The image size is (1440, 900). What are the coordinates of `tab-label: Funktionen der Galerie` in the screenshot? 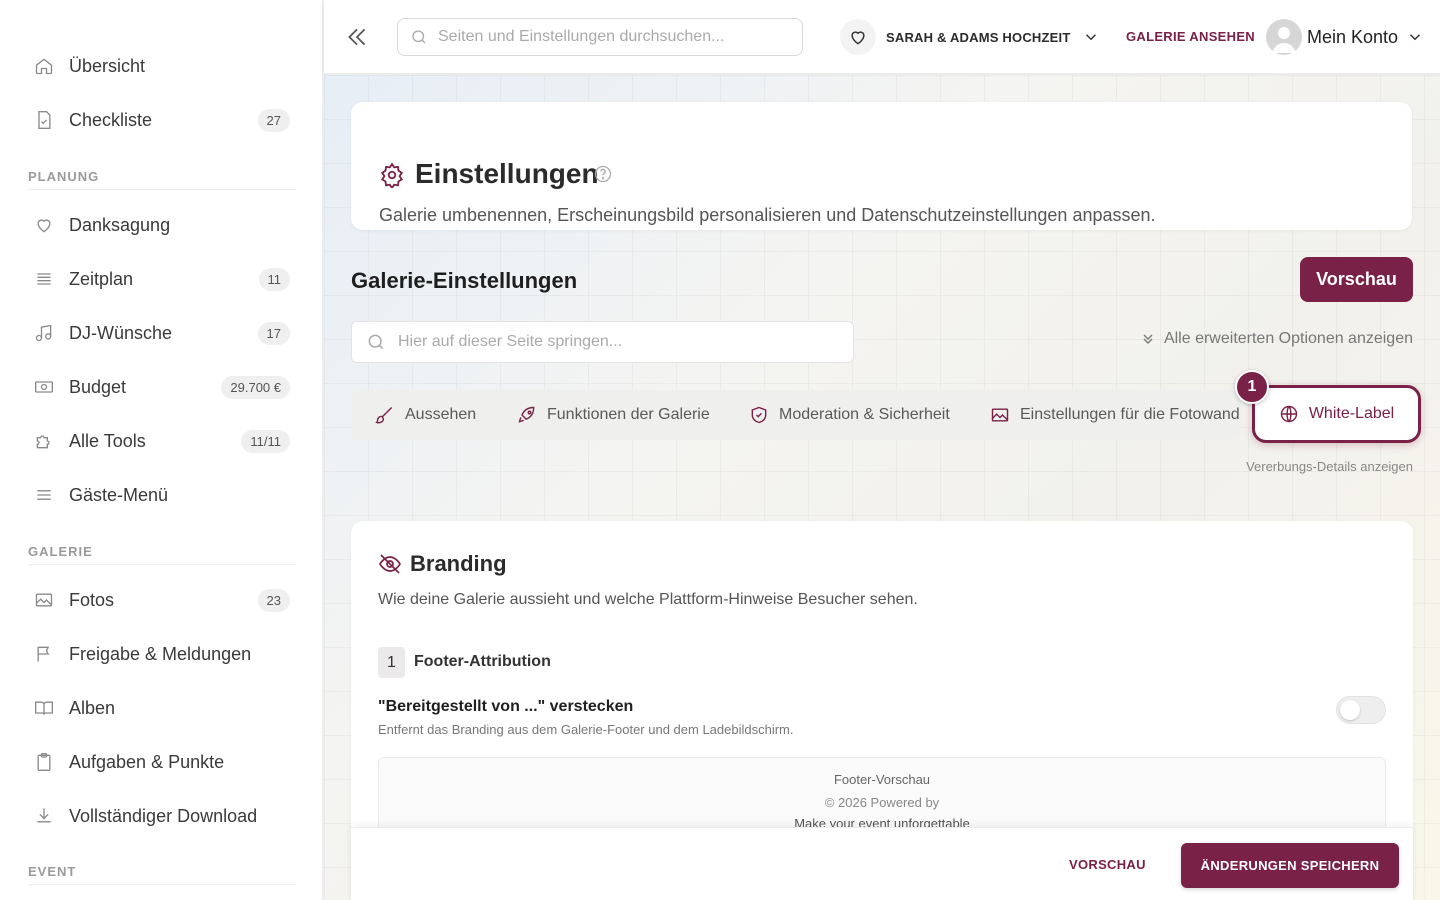 It's located at (628, 414).